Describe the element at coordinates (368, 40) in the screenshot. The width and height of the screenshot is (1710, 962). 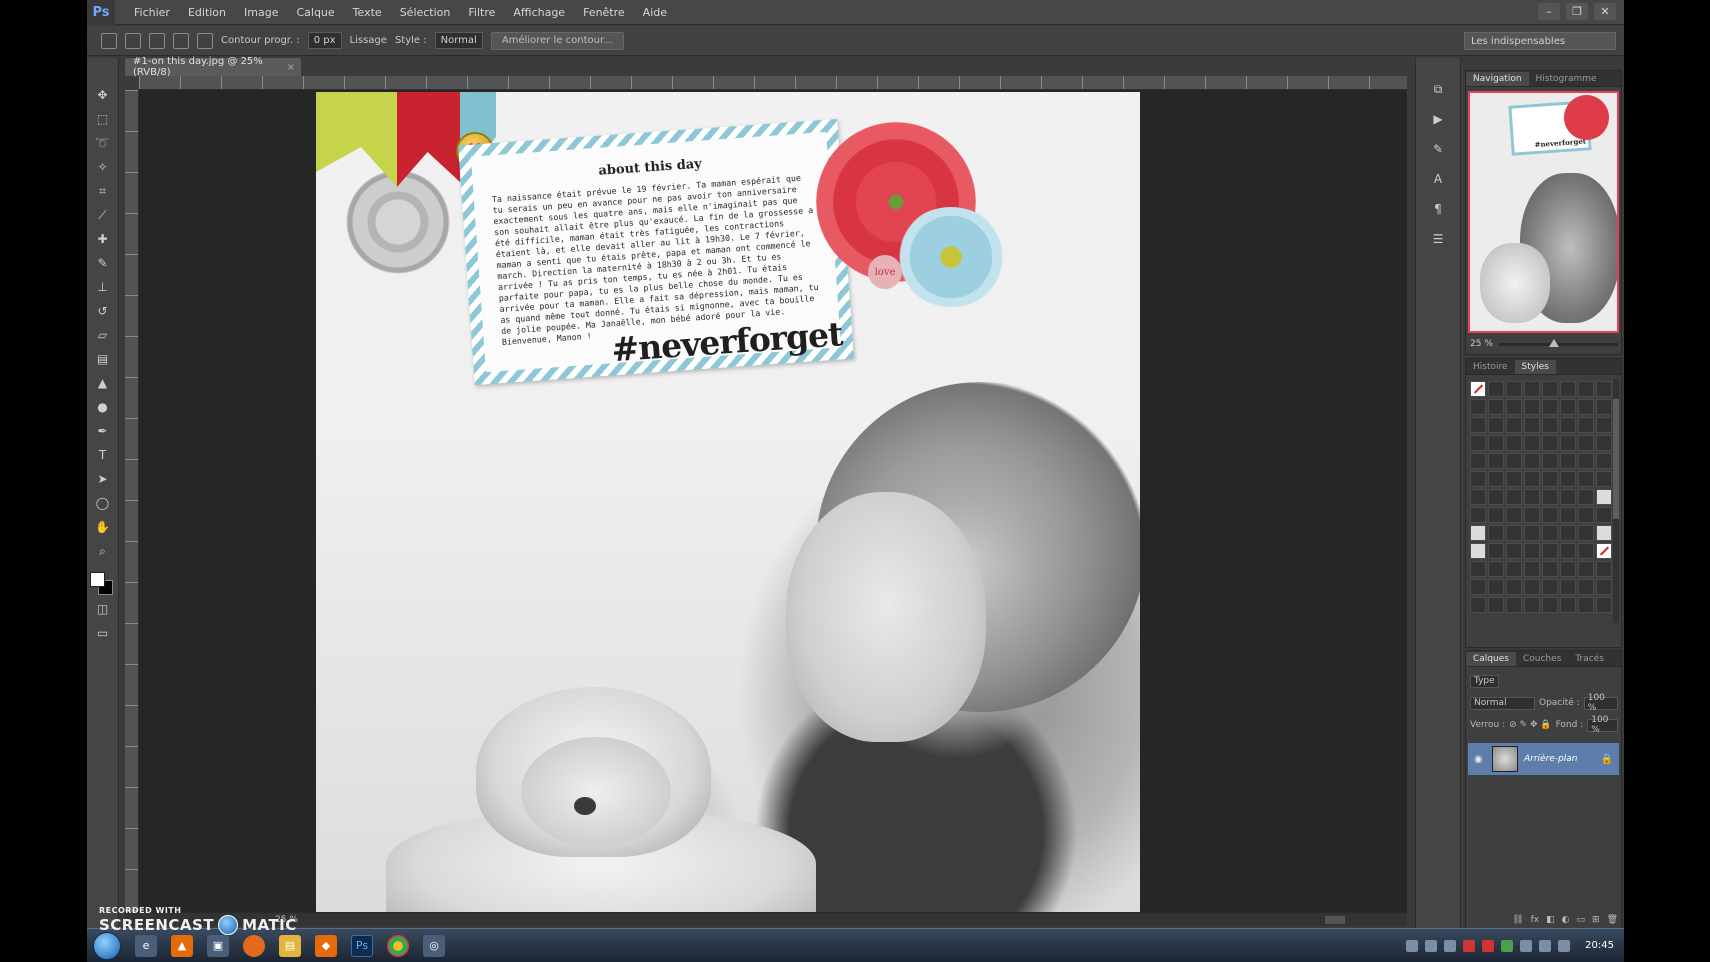
I see `antialias-checkbox: Lissage` at that location.